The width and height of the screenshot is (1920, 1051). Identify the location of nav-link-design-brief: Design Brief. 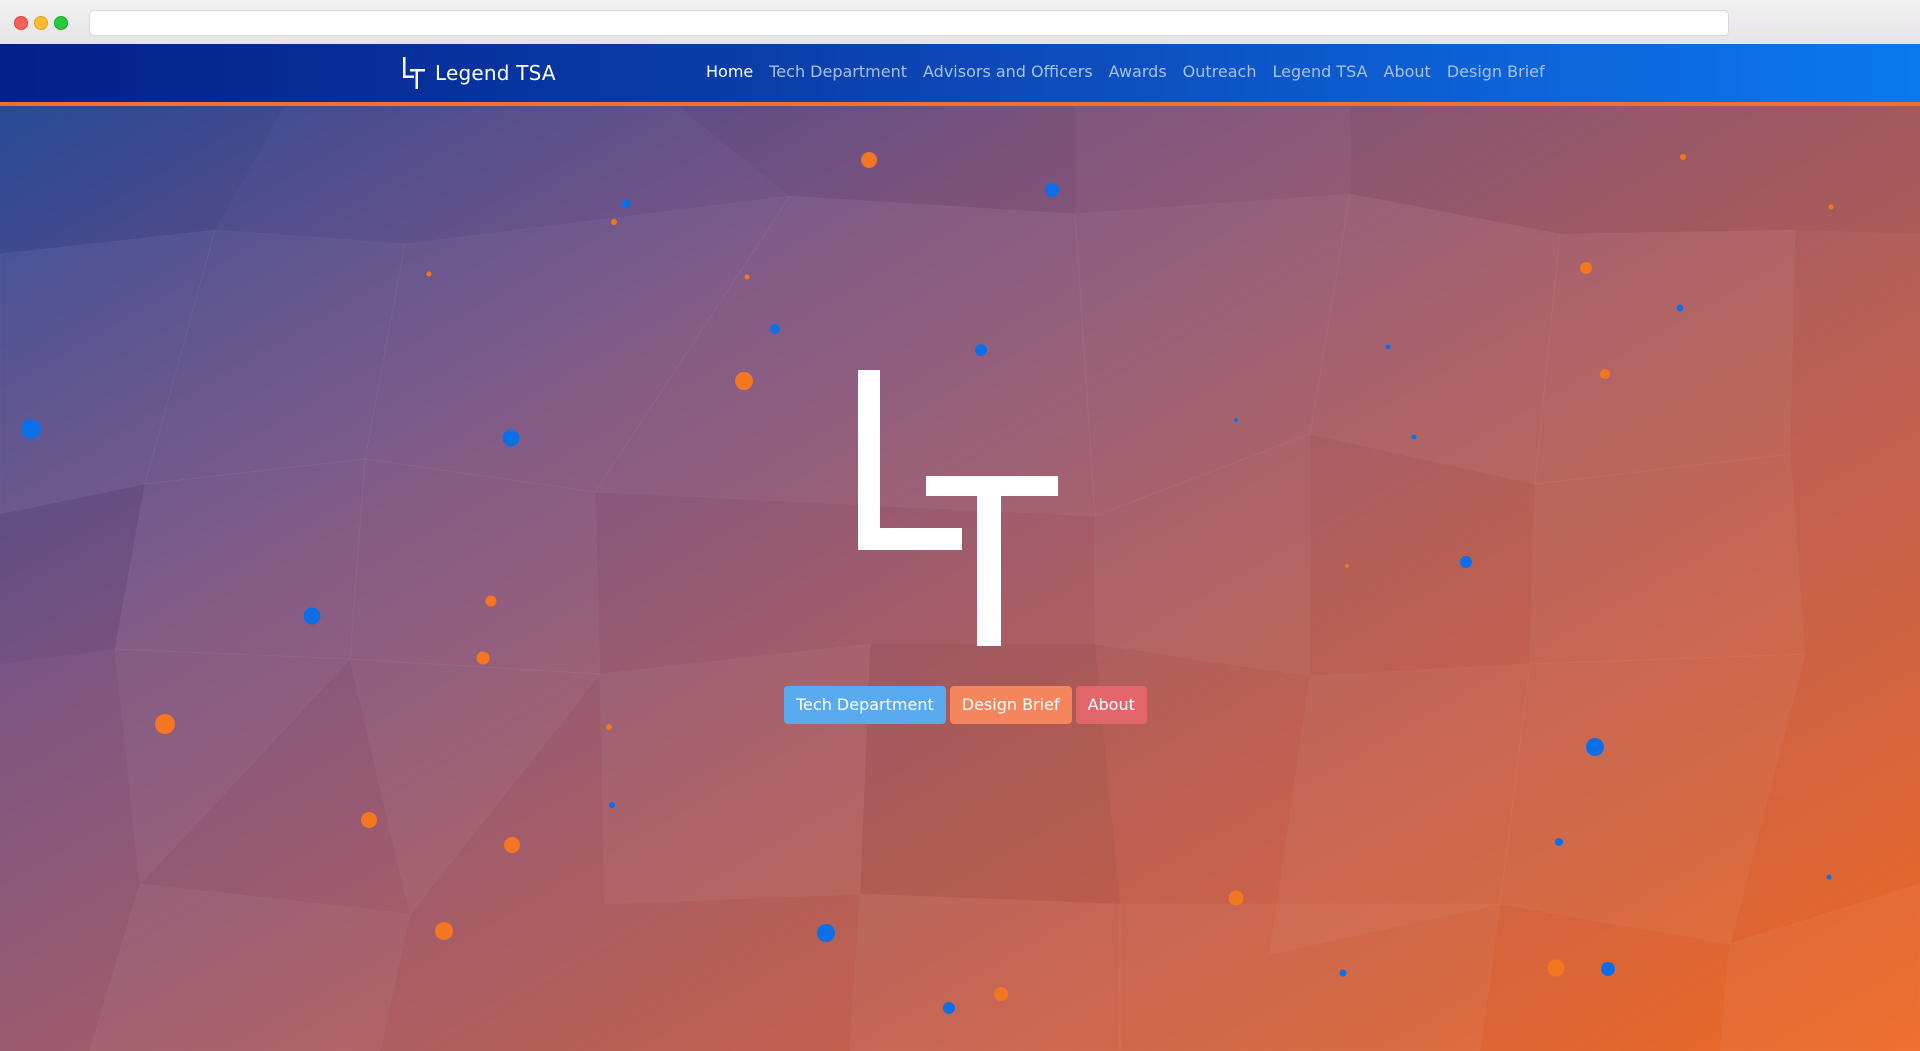
(1496, 71).